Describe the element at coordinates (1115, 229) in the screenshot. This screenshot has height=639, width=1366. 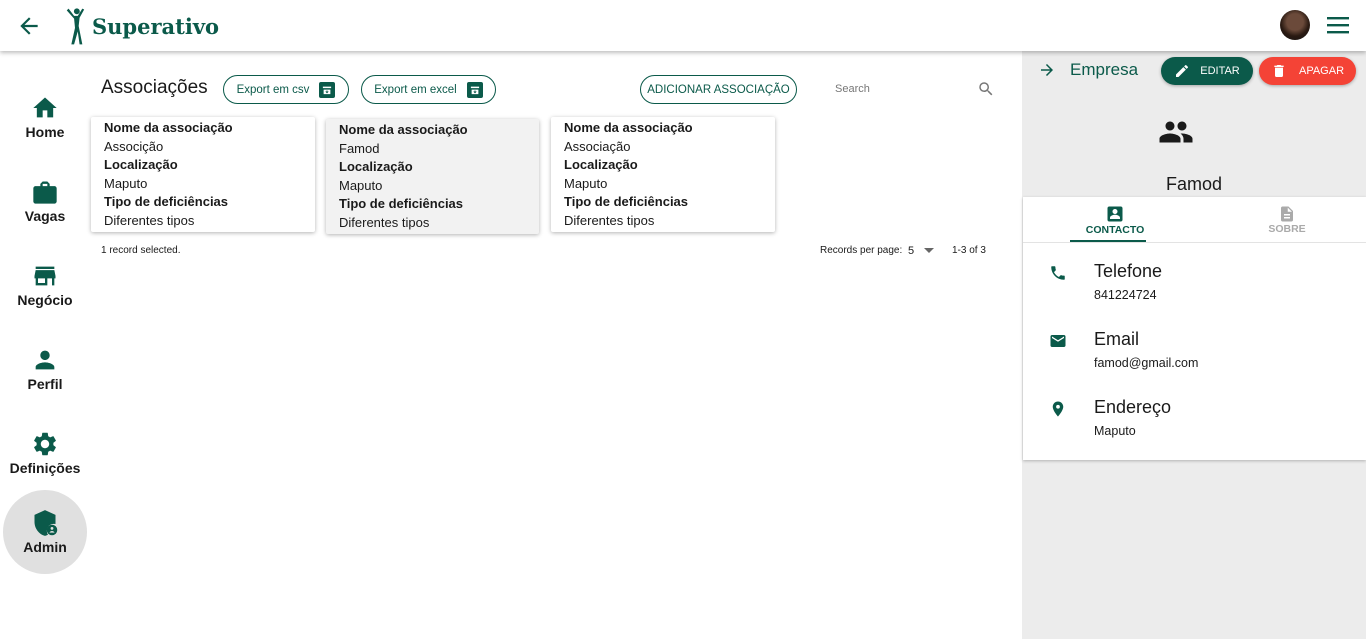
I see `tab-label: CONTACTO` at that location.